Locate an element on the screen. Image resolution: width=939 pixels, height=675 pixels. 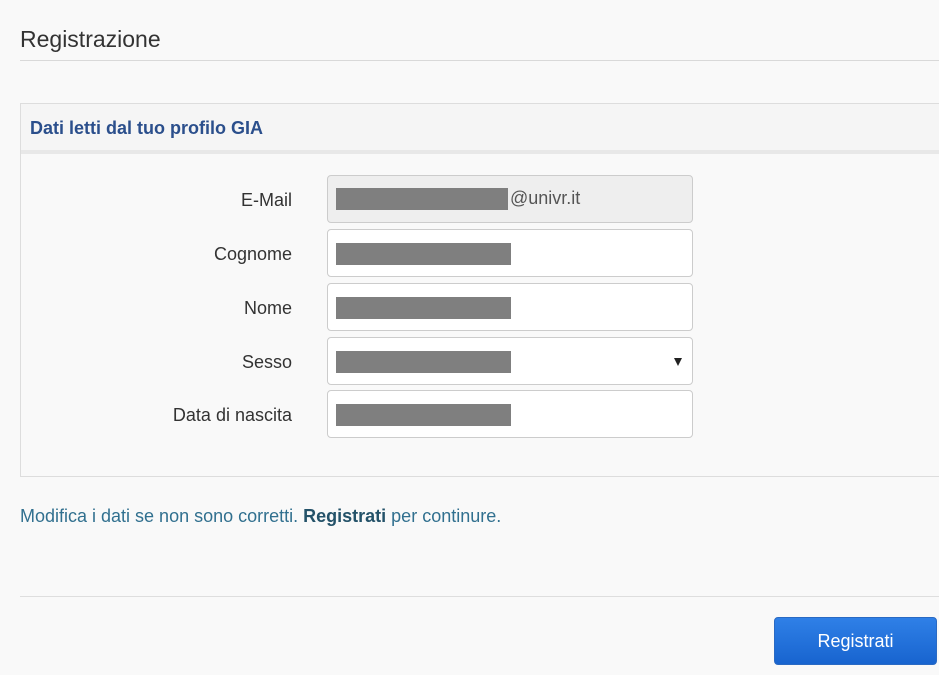
name-row: Nome is located at coordinates (480, 308).